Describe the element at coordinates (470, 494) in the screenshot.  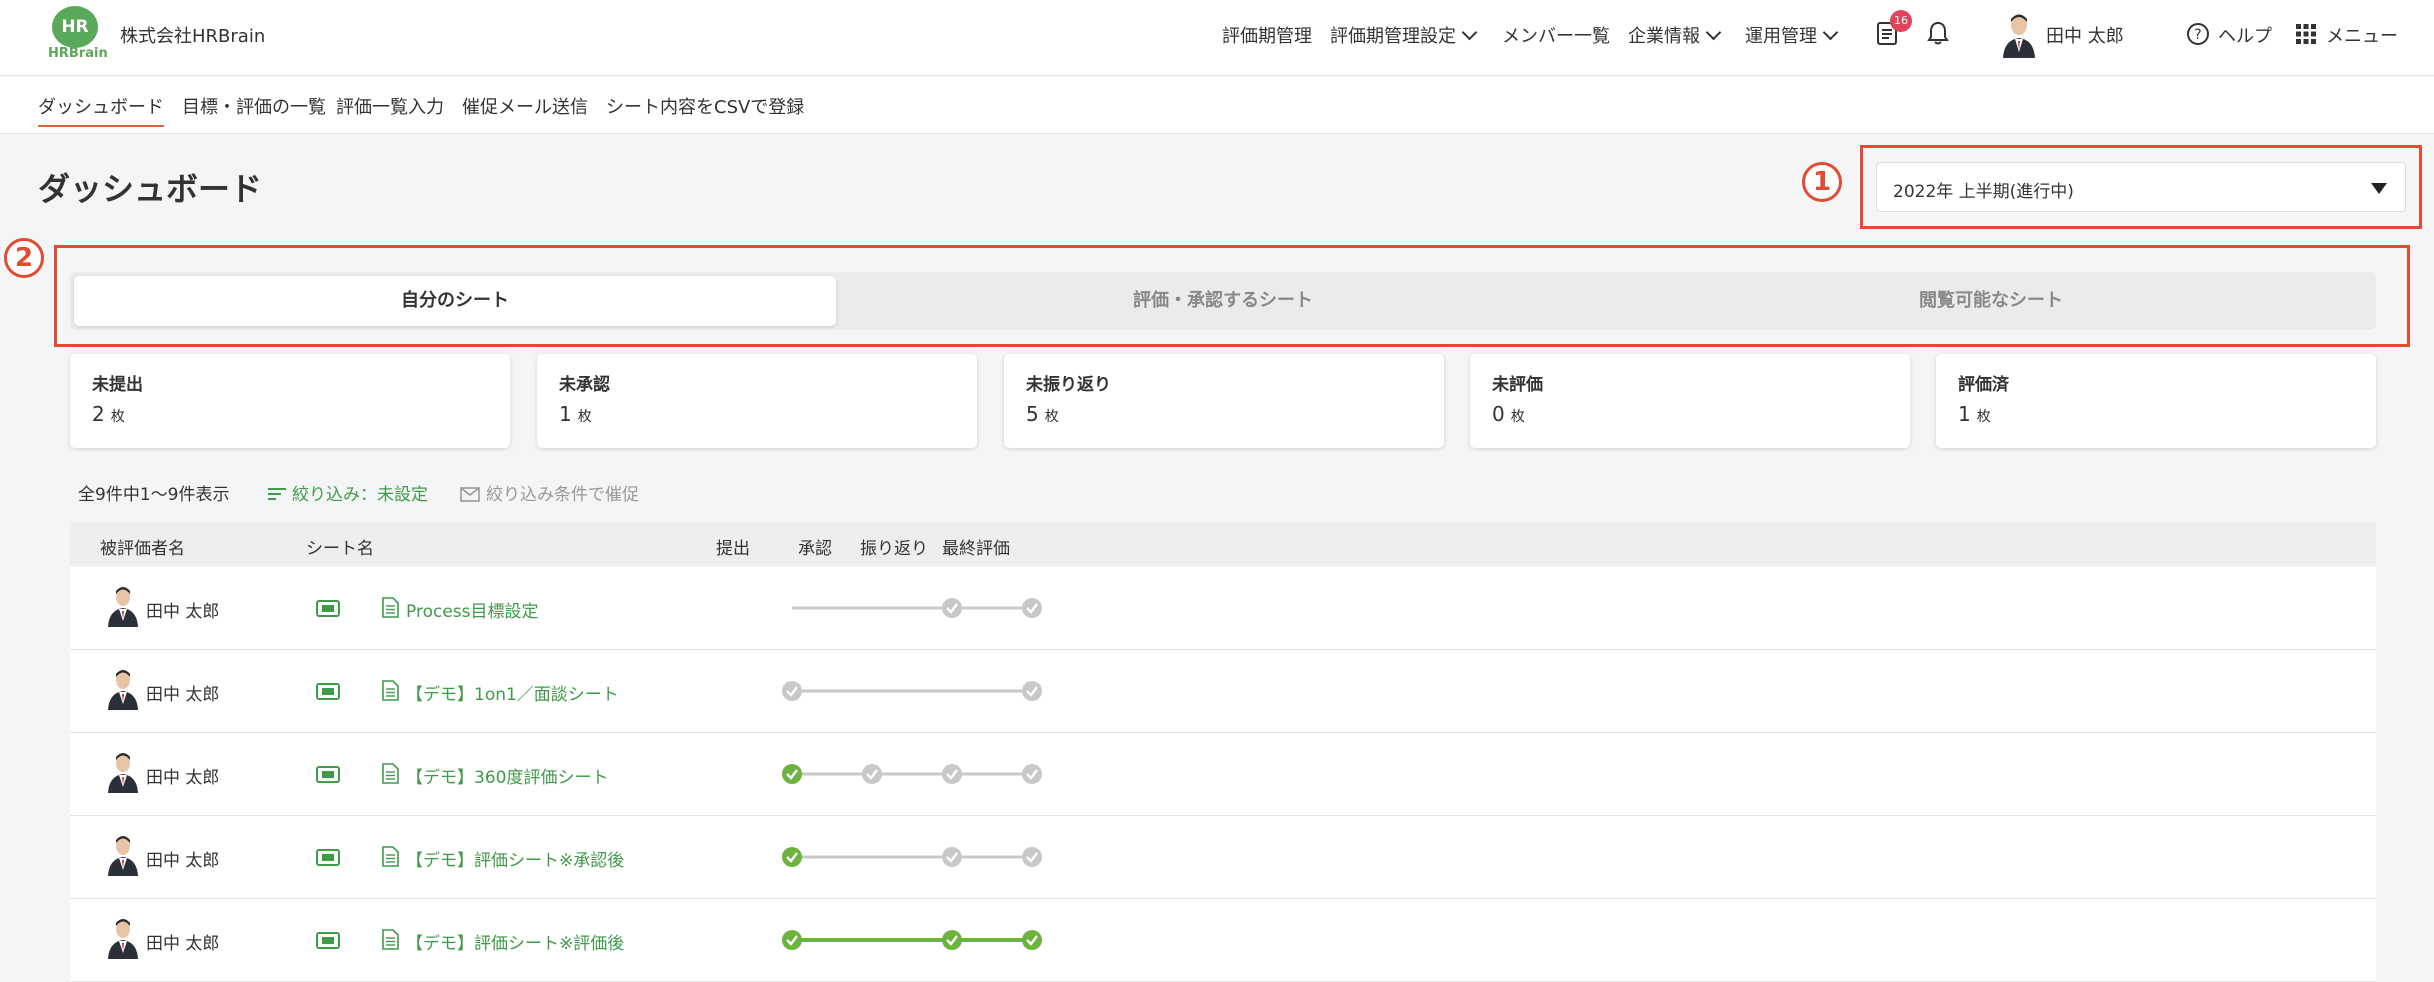
I see `envelope-icon` at that location.